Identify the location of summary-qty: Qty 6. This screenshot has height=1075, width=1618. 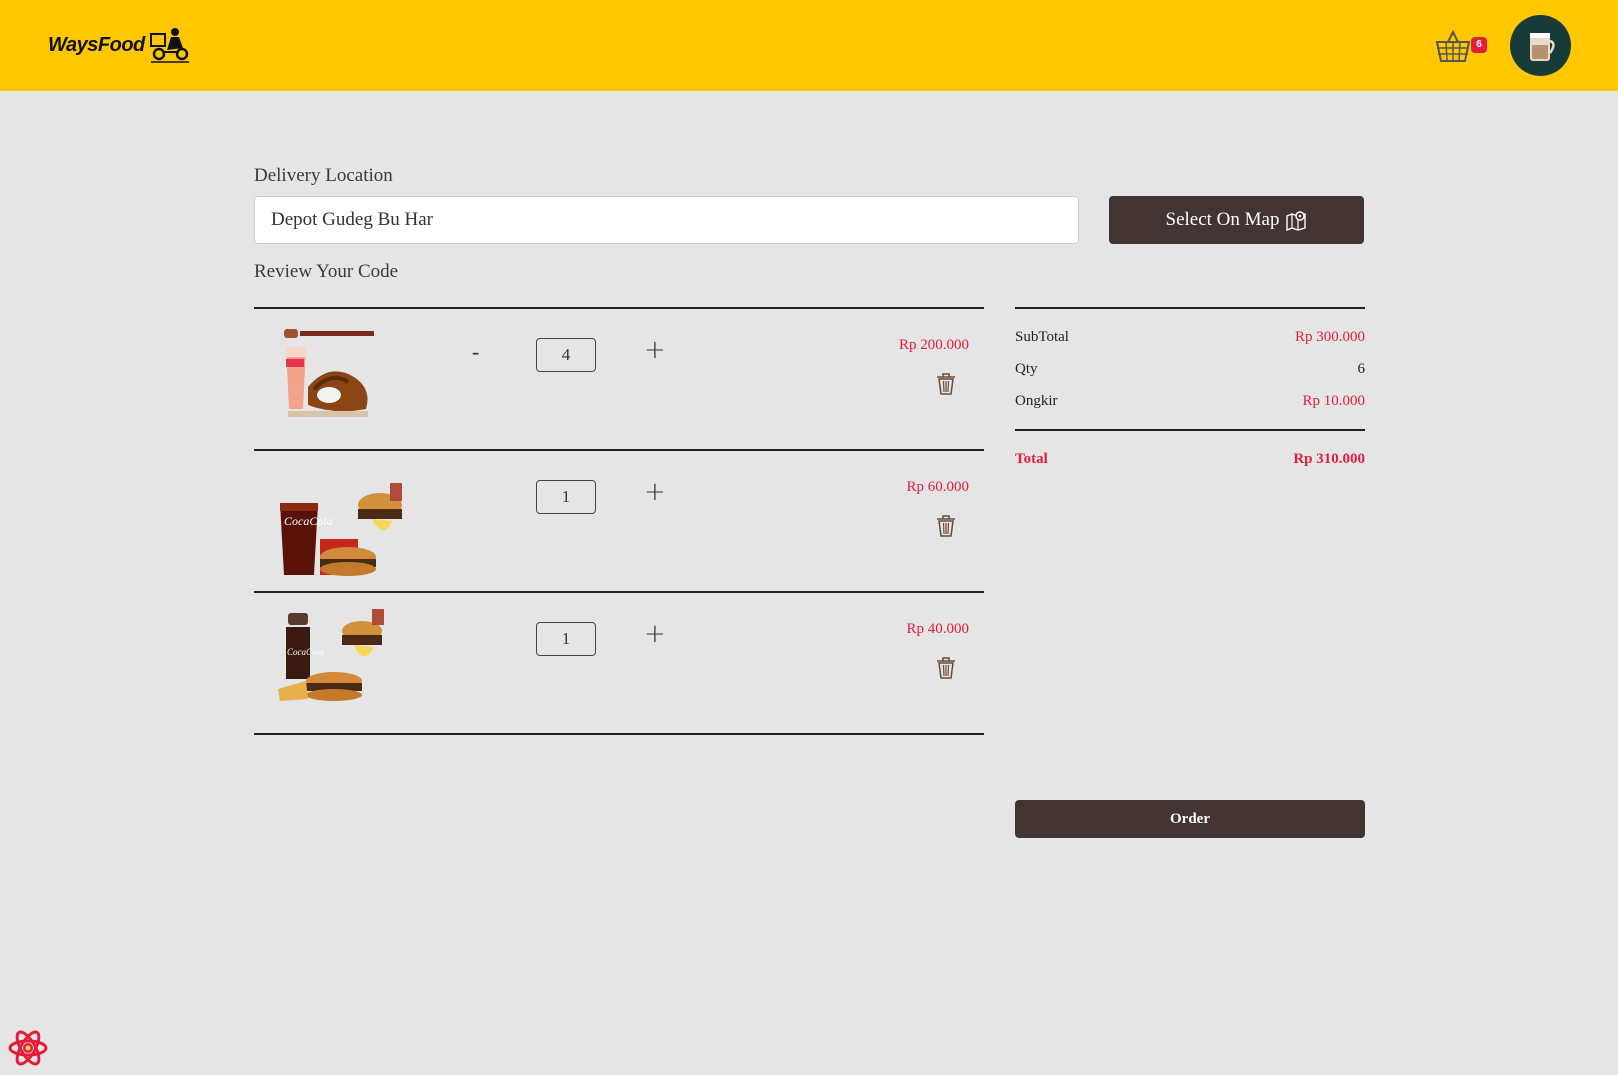
(1190, 369).